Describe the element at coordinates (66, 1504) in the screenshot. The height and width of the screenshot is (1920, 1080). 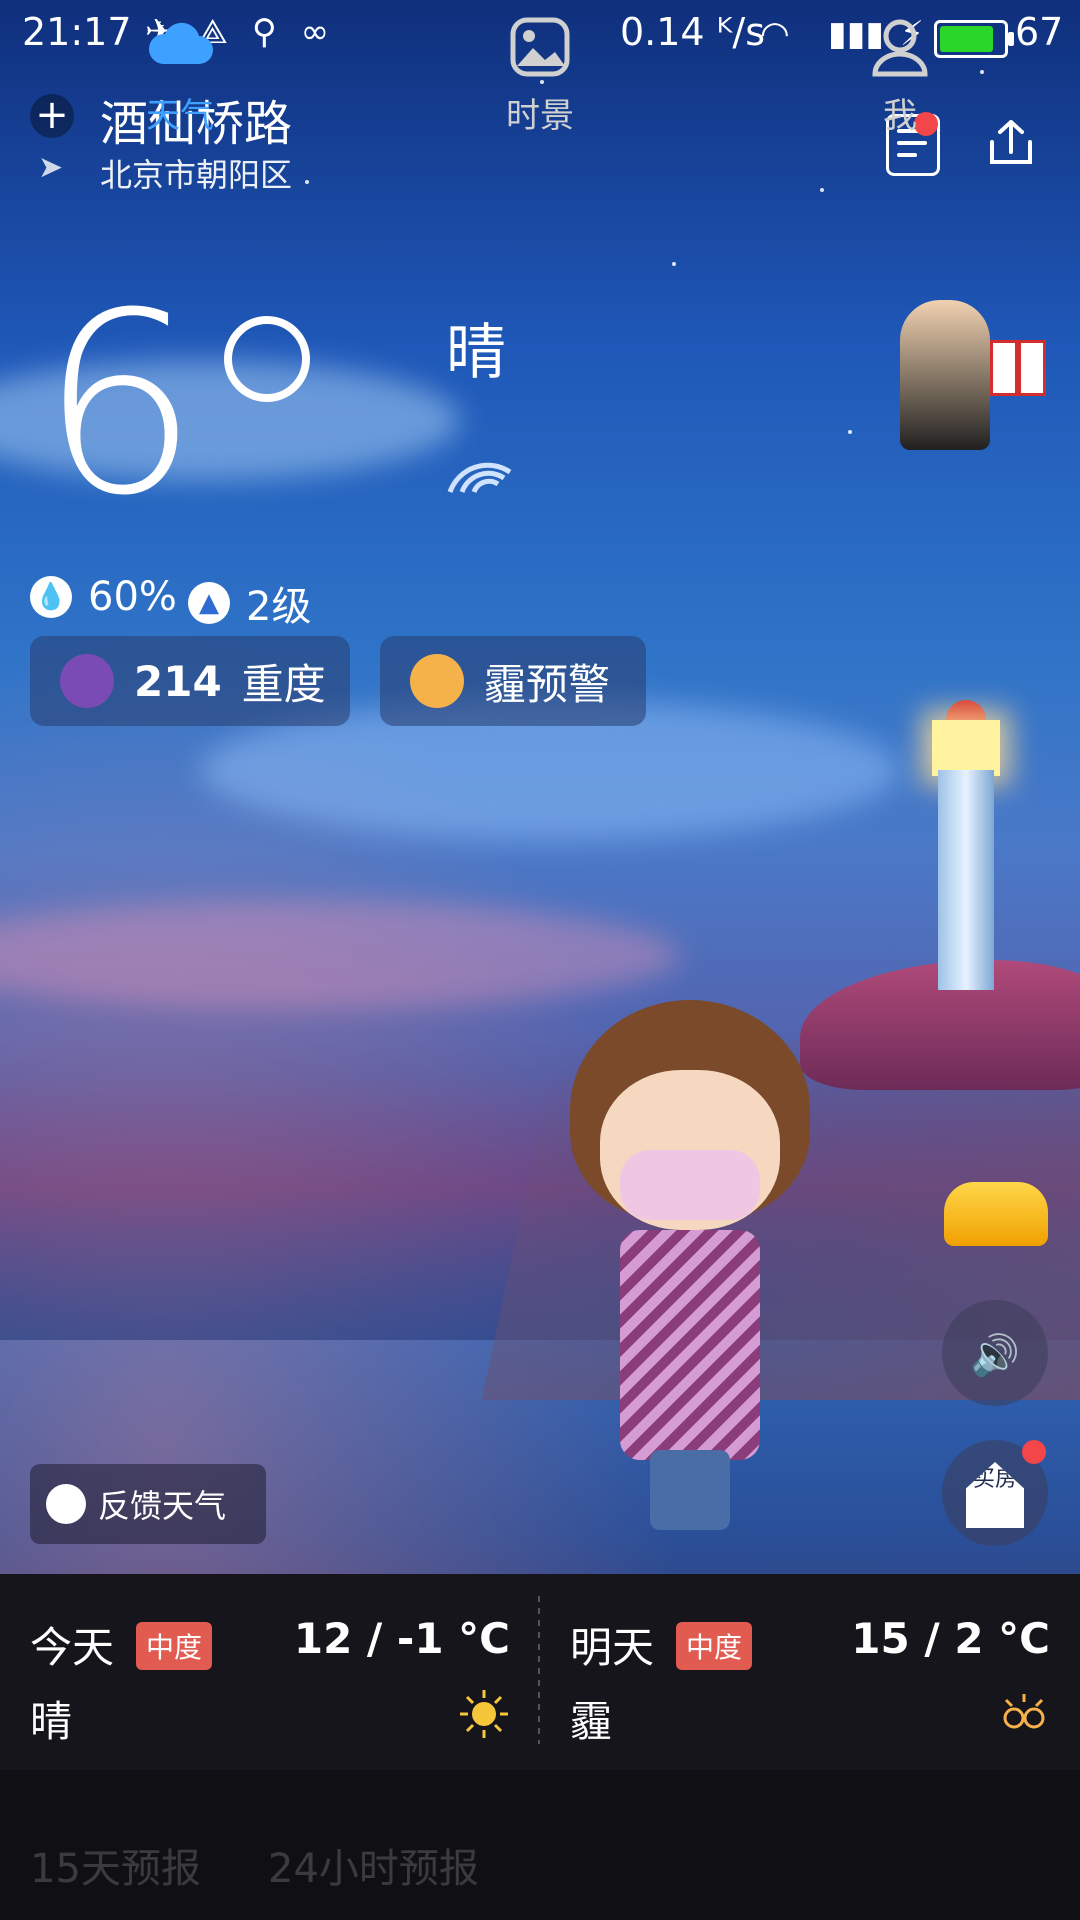
I see `feedback-cloud-icon` at that location.